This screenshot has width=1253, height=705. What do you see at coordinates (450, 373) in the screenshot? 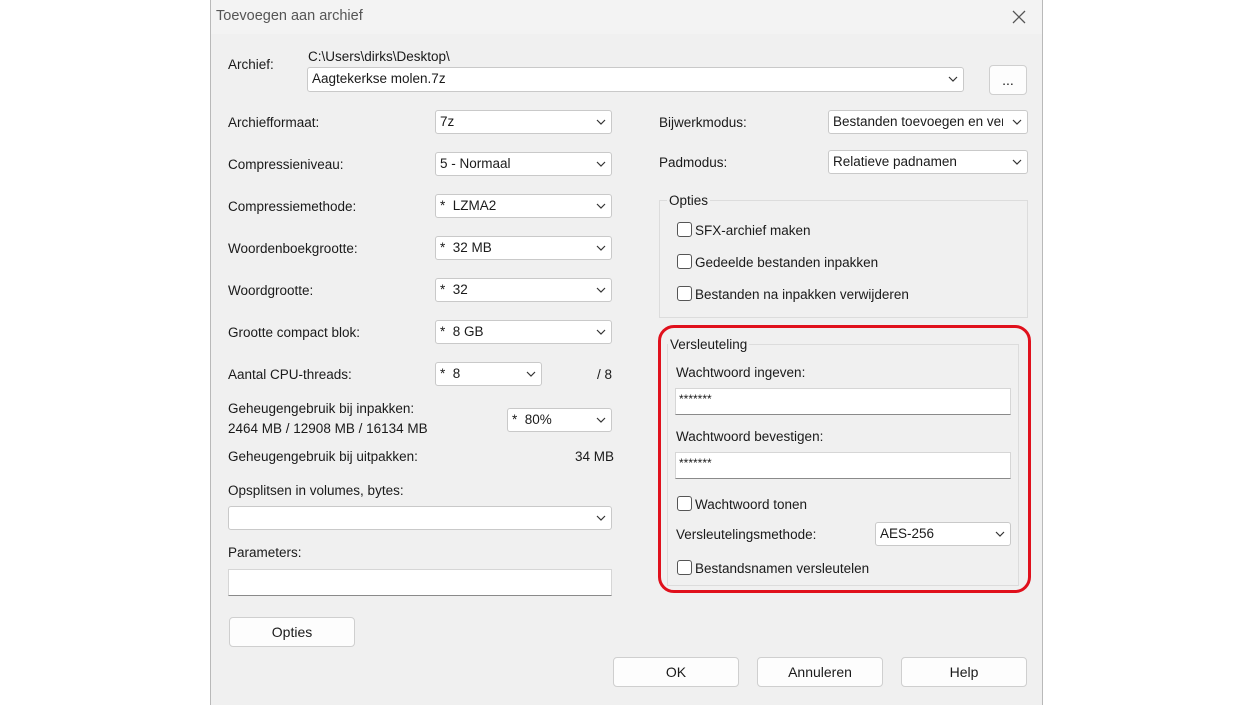
I see `threads-value: * 8` at bounding box center [450, 373].